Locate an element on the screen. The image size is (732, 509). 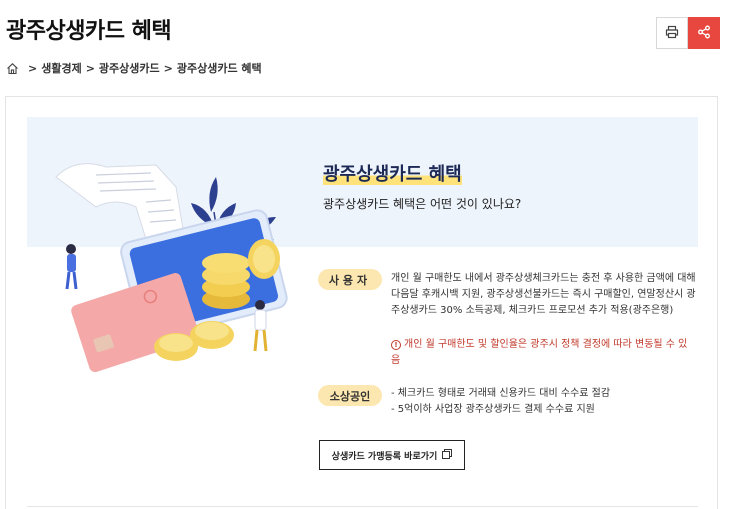
share-icon is located at coordinates (704, 33).